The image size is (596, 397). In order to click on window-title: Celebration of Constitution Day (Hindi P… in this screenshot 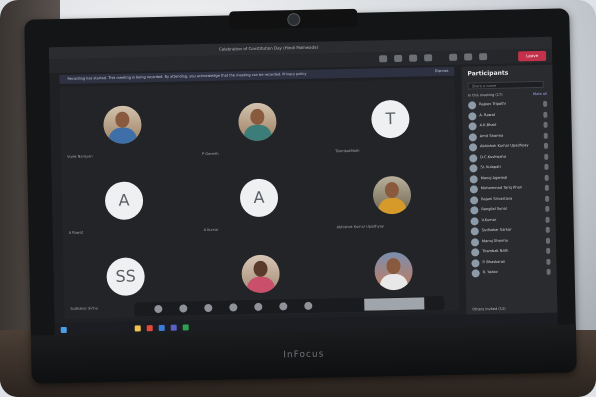, I will do `click(268, 48)`.